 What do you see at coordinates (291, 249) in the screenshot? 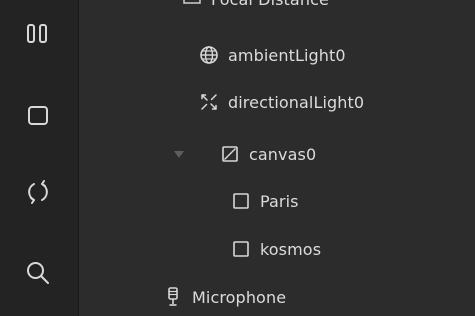
I see `tree-item-label: kosmos` at bounding box center [291, 249].